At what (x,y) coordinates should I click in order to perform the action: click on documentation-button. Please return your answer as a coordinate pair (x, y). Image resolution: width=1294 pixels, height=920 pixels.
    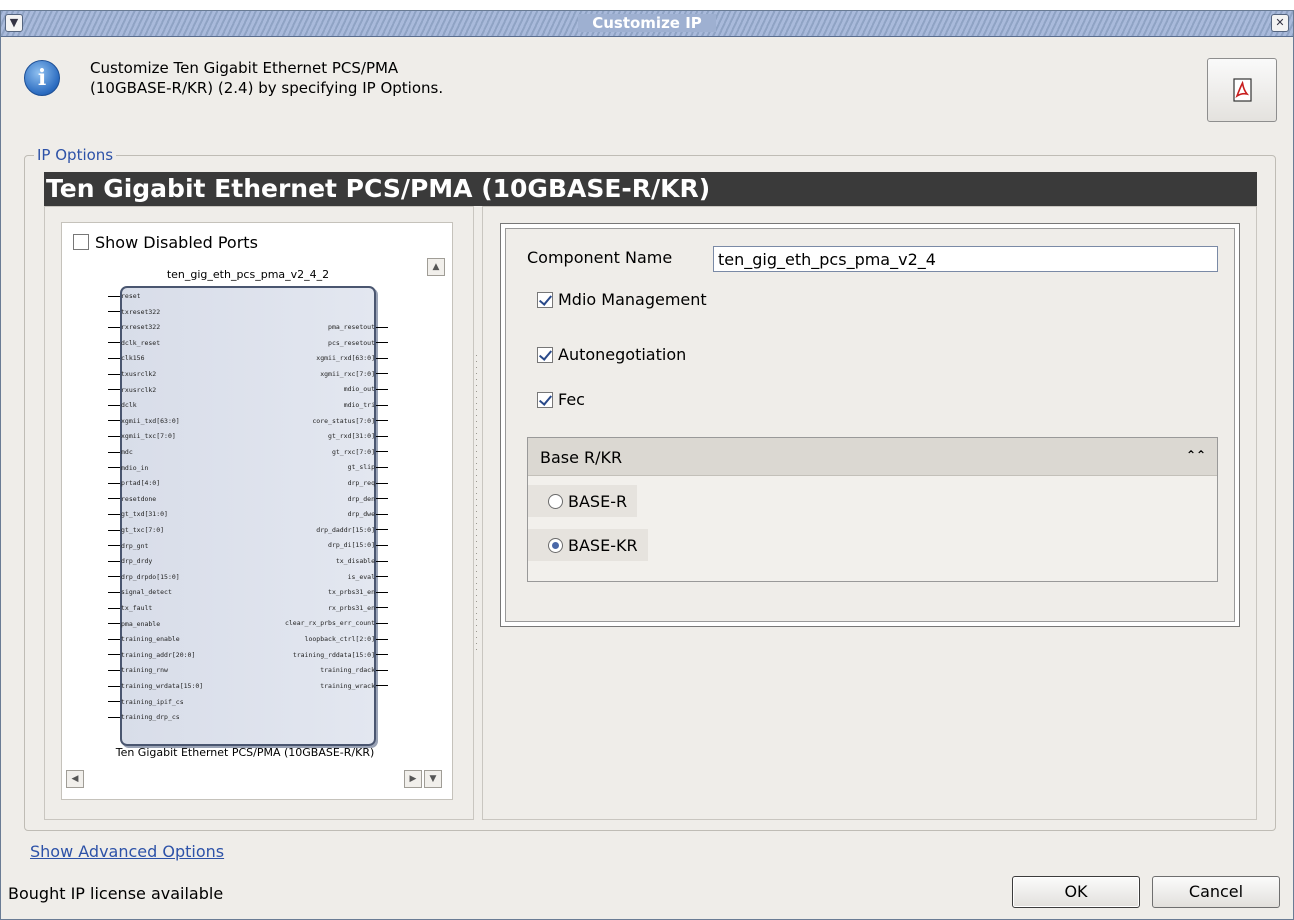
    Looking at the image, I should click on (1242, 90).